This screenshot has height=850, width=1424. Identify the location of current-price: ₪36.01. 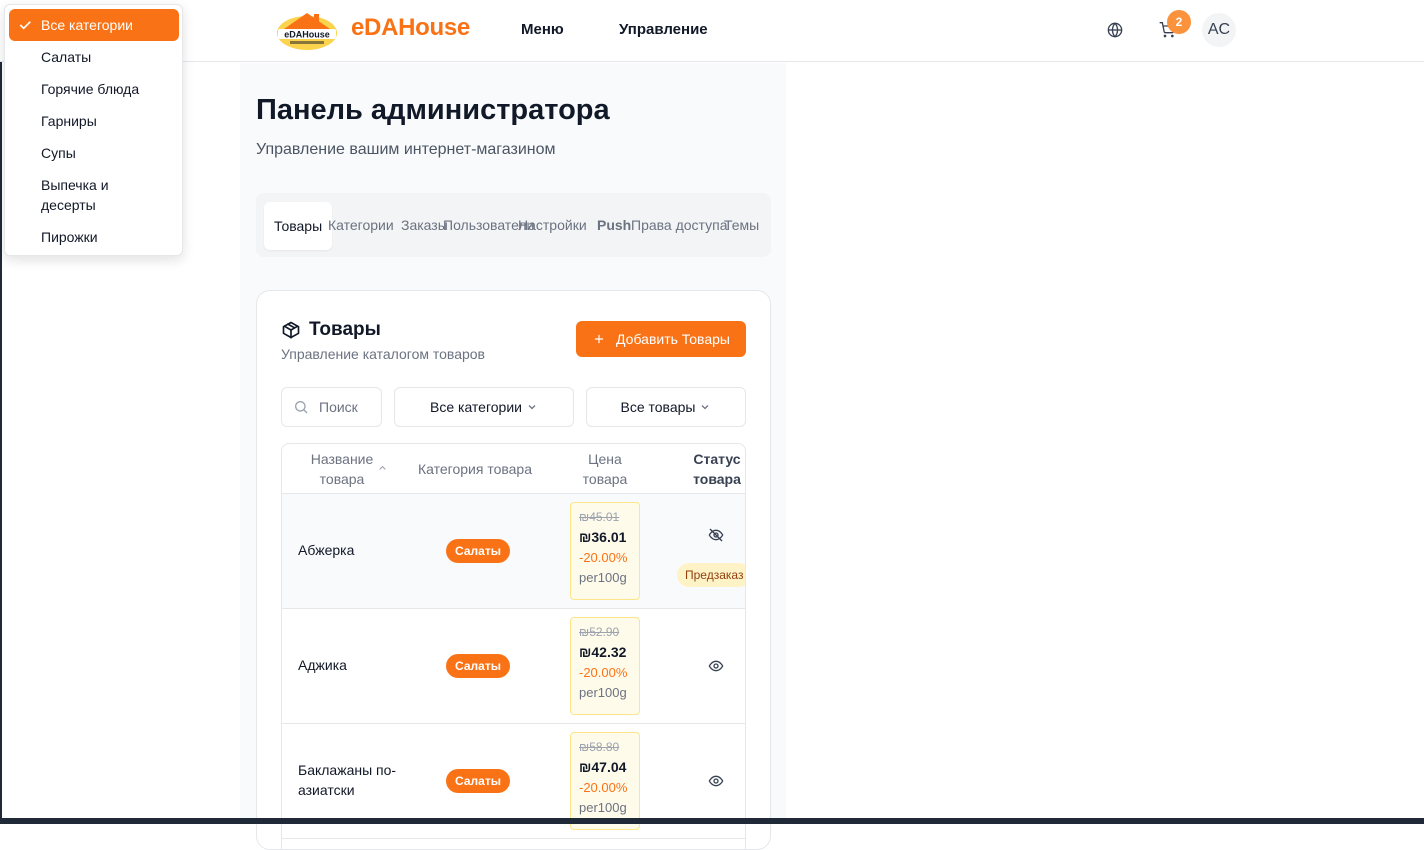
(609, 537).